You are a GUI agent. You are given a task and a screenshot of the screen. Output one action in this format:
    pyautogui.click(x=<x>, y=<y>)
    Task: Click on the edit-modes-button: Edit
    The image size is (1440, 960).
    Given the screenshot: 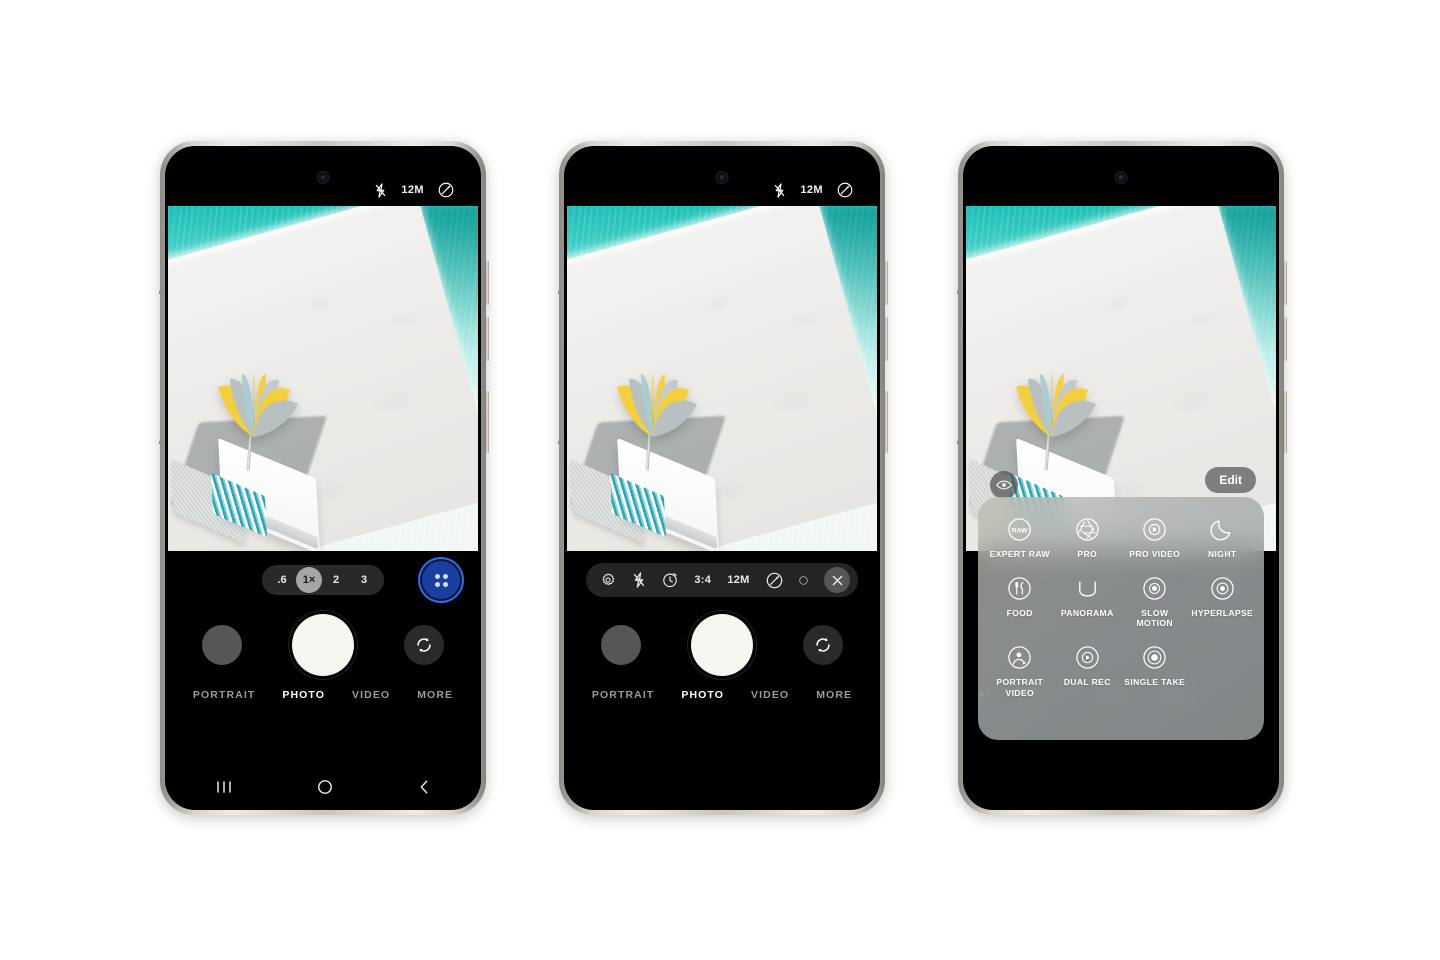 What is the action you would take?
    pyautogui.click(x=1230, y=480)
    